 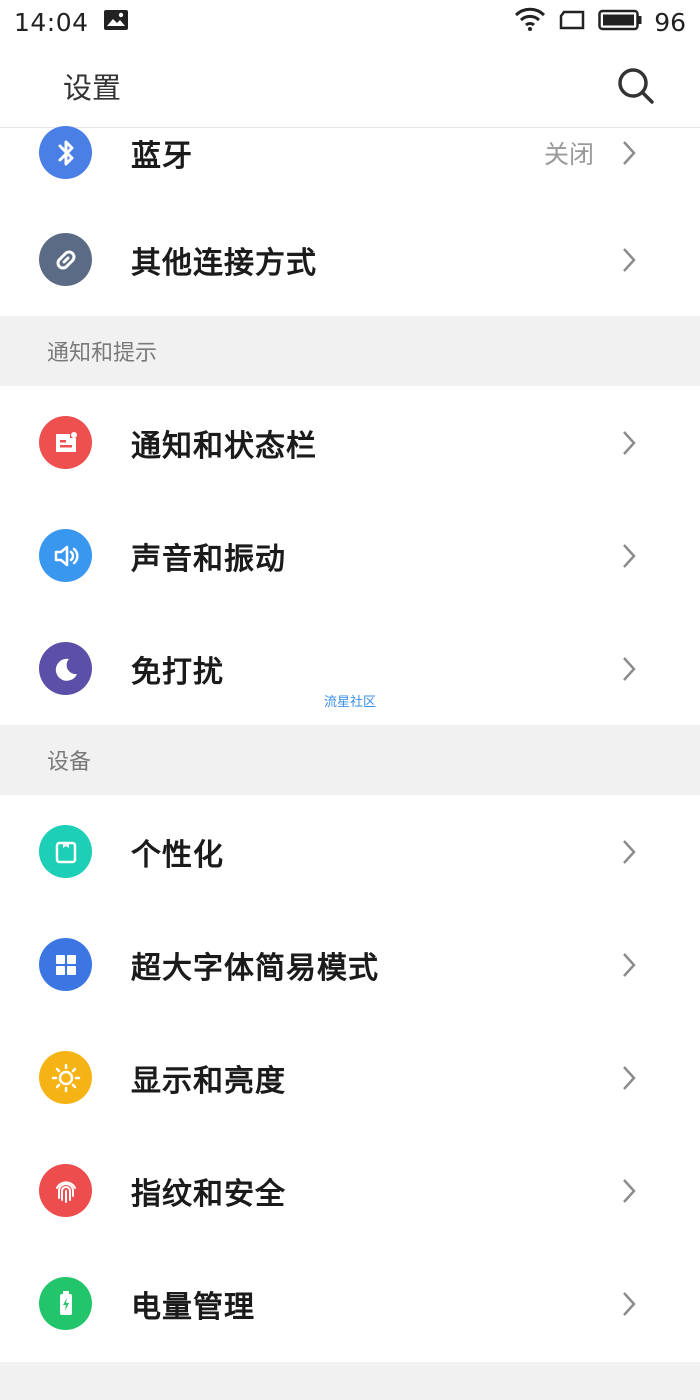 I want to click on settings-row-label: 指纹和安全, so click(x=208, y=1194).